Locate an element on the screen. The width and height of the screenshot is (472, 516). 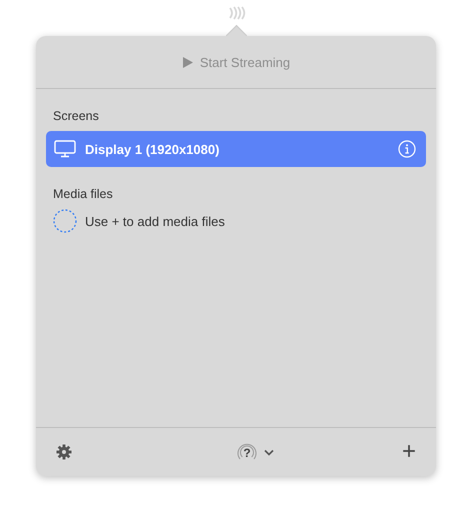
section-title: Media files is located at coordinates (83, 194).